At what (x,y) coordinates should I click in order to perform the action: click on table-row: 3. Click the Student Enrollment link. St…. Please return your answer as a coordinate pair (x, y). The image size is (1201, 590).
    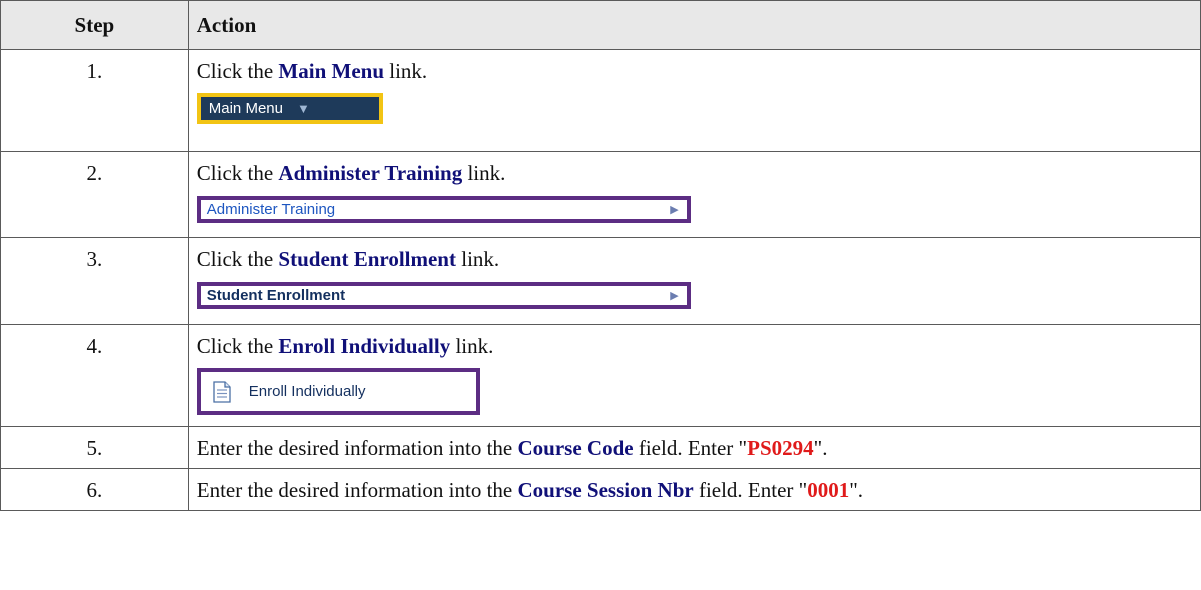
    Looking at the image, I should click on (600, 281).